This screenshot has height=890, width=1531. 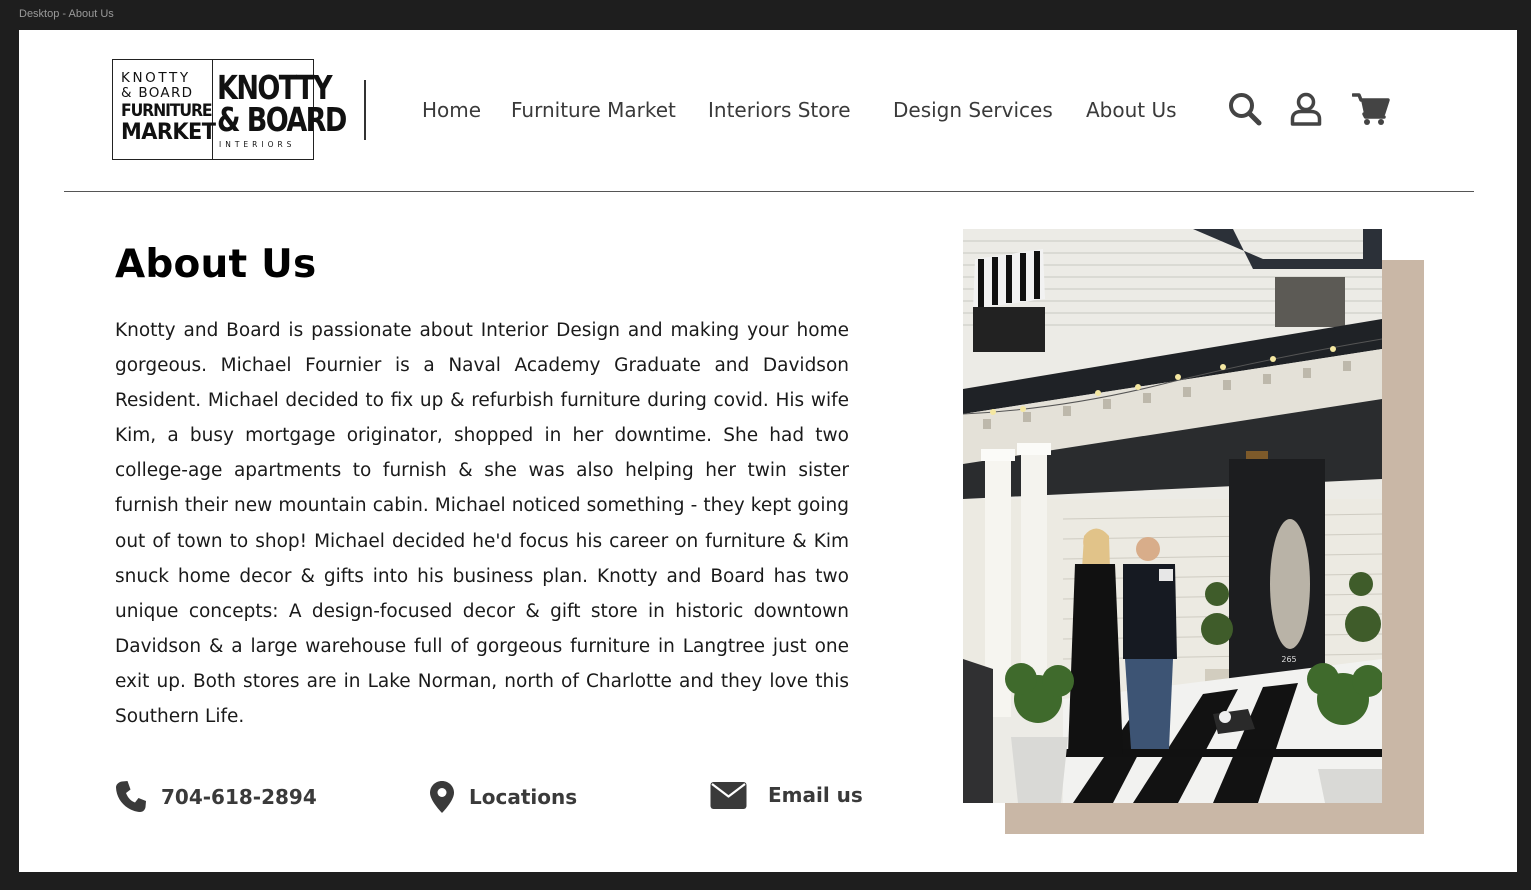 I want to click on logo-text: MARKET, so click(x=168, y=132).